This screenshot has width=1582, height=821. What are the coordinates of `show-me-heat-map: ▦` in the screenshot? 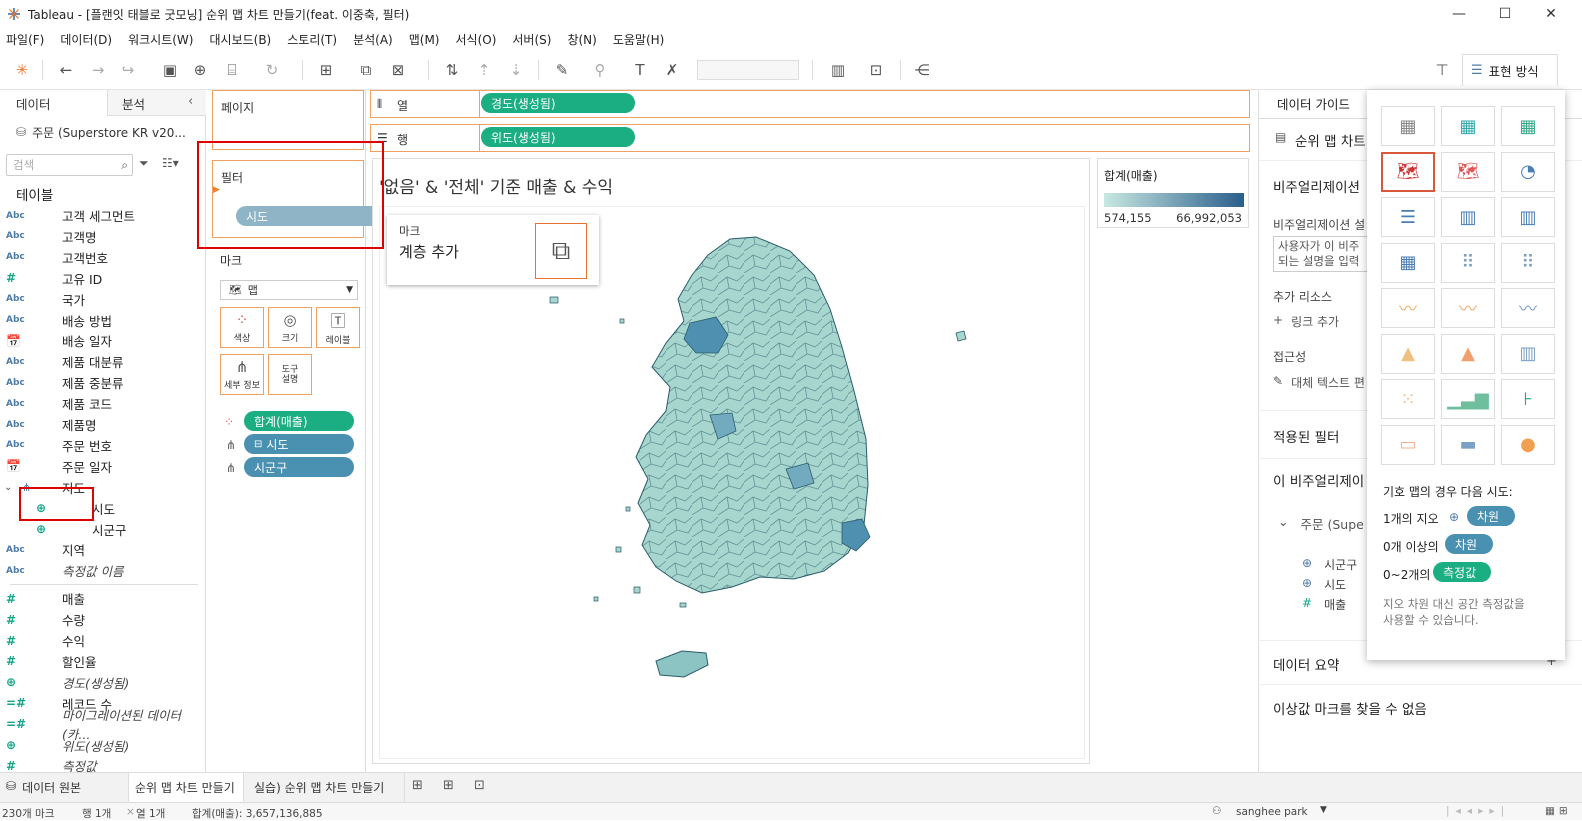 It's located at (1468, 126).